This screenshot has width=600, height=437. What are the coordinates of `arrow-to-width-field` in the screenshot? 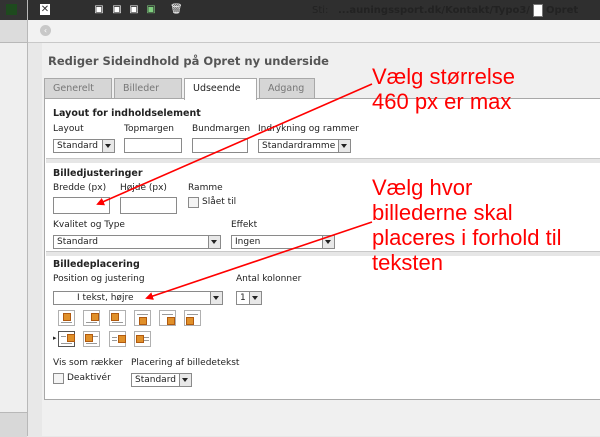 It's located at (234, 144).